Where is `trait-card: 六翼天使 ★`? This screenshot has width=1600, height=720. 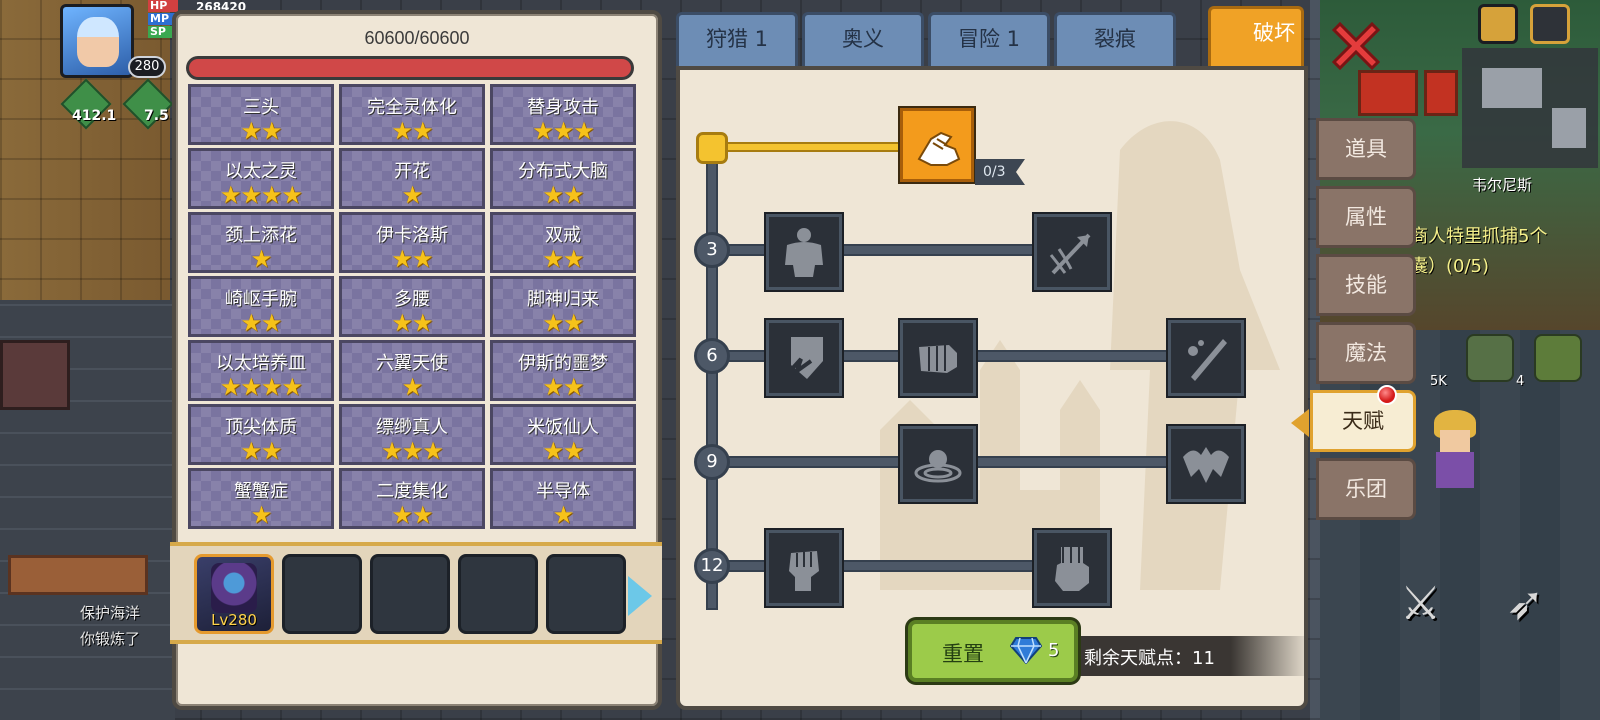 trait-card: 六翼天使 ★ is located at coordinates (412, 370).